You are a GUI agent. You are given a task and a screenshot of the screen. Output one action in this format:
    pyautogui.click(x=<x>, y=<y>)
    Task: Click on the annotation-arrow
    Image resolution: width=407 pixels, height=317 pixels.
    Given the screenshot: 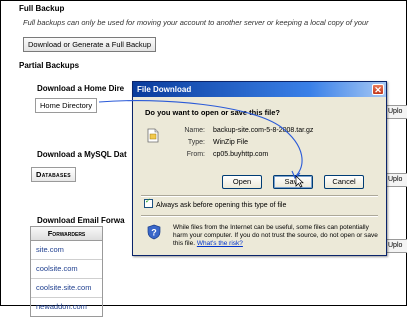 What is the action you would take?
    pyautogui.click(x=200, y=139)
    